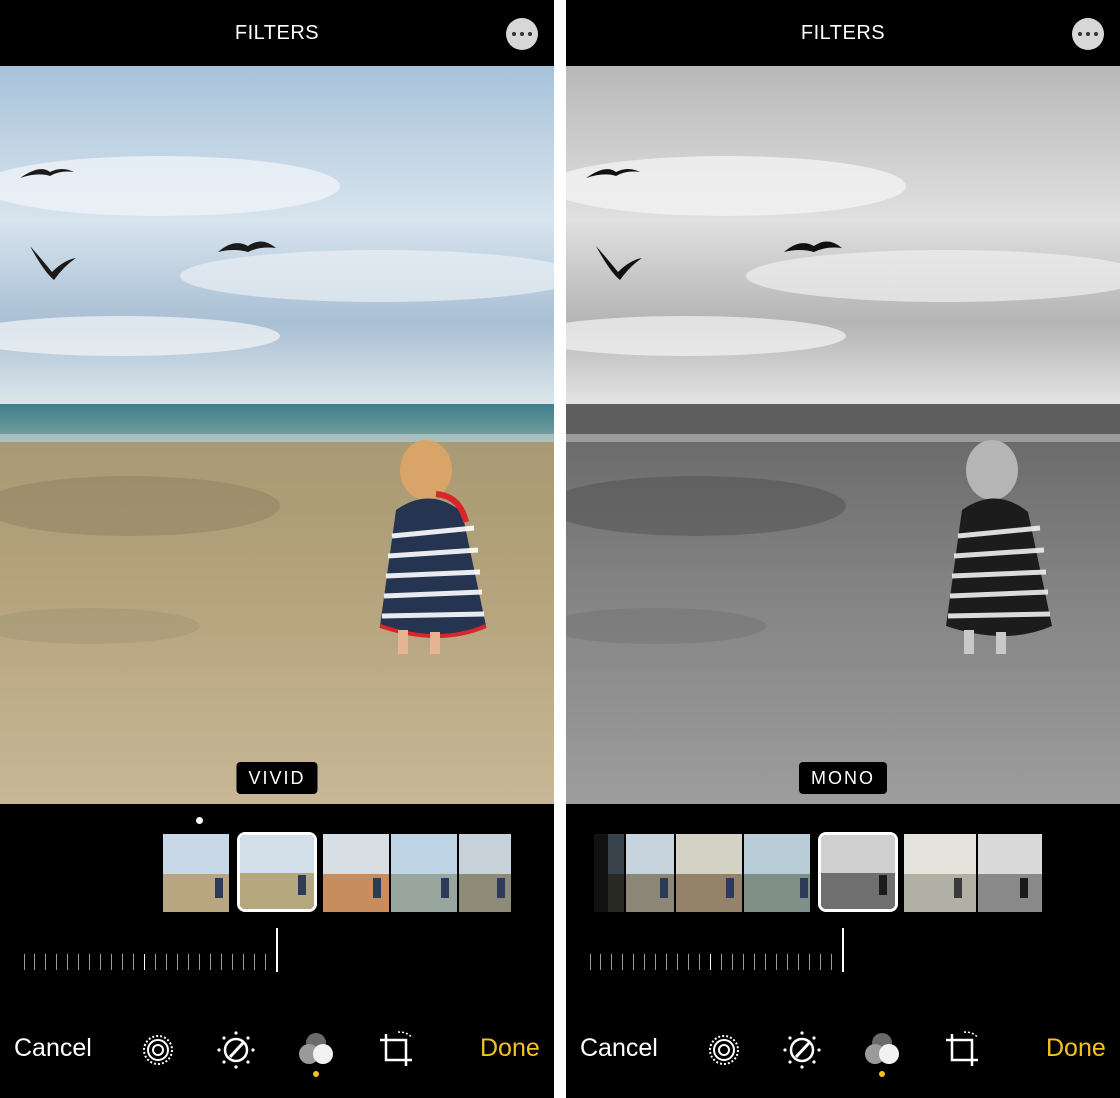 This screenshot has height=1098, width=1120. I want to click on filter-thumb-noir, so click(1010, 873).